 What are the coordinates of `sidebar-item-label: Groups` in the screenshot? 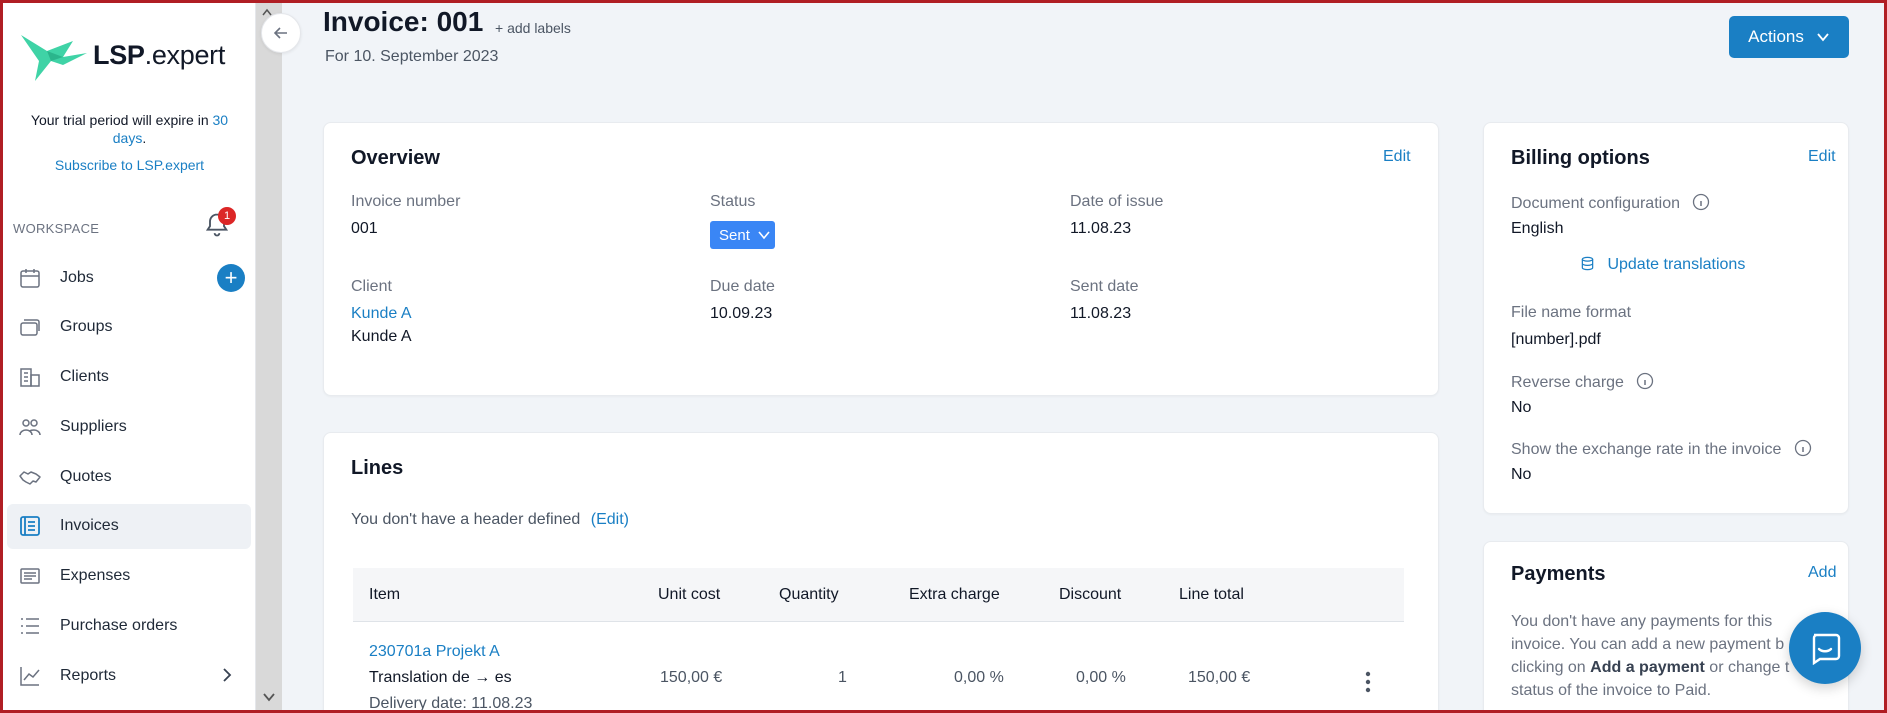 It's located at (86, 327).